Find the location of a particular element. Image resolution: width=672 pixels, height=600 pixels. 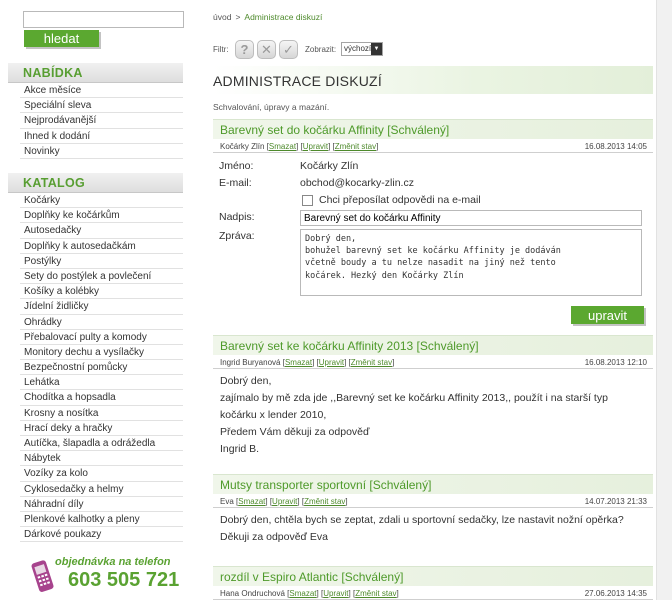

menu-heading: NABÍDKA is located at coordinates (95, 73).